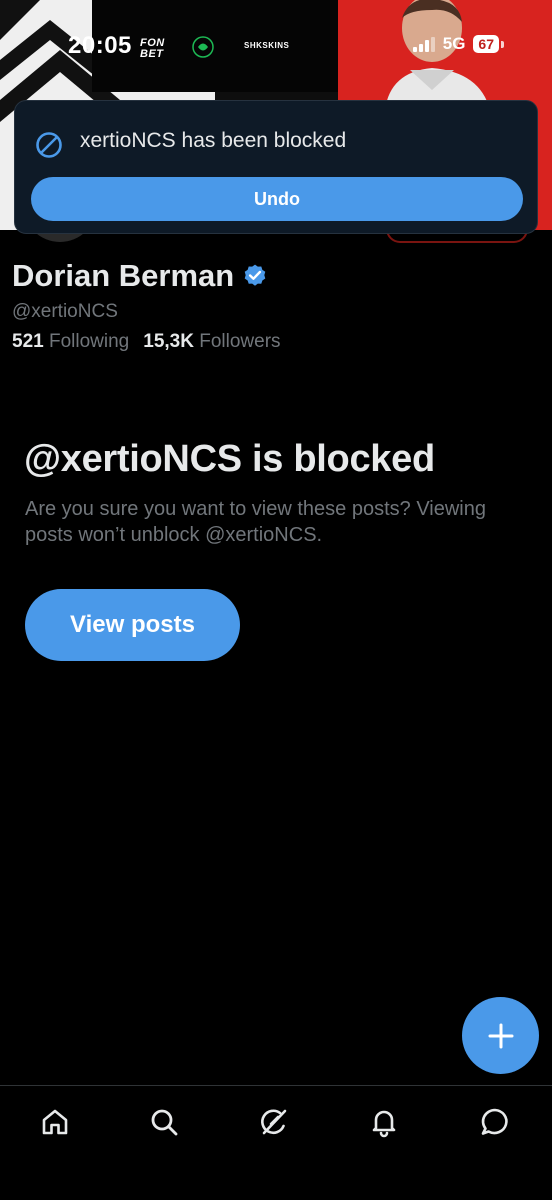 Image resolution: width=552 pixels, height=1200 pixels. What do you see at coordinates (168, 341) in the screenshot?
I see `followers-count: 15,3K` at bounding box center [168, 341].